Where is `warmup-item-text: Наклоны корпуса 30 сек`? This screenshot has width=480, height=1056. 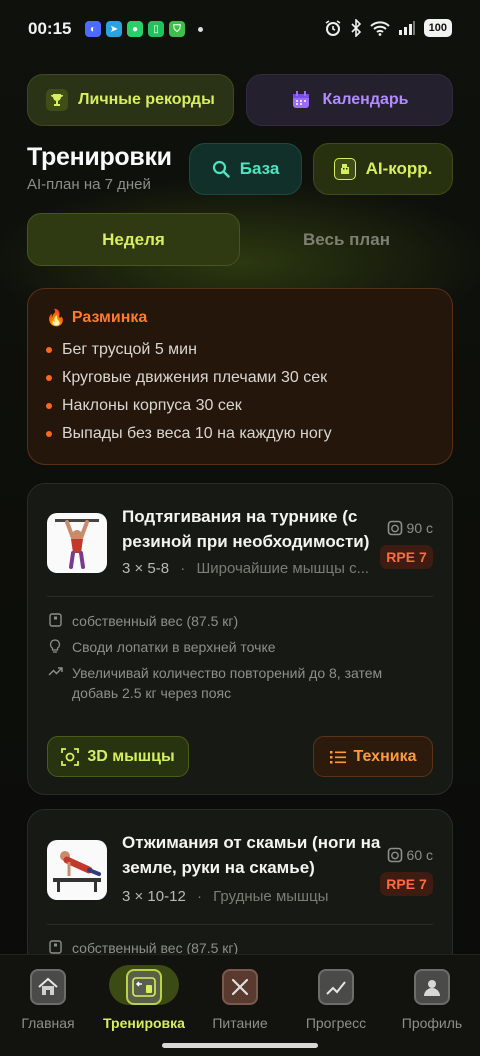
warmup-item-text: Наклоны корпуса 30 сек is located at coordinates (152, 405).